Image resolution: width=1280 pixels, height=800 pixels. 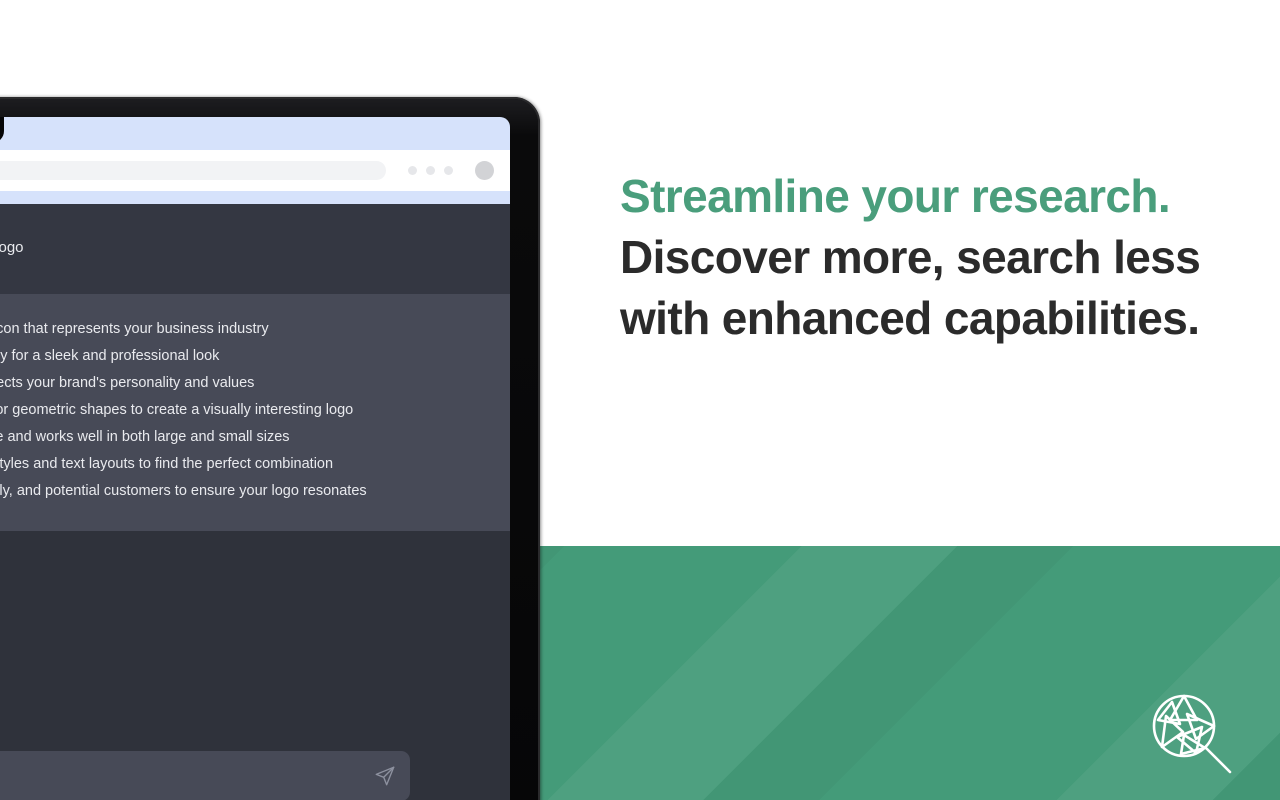 I want to click on user-message: ss logo, so click(x=255, y=249).